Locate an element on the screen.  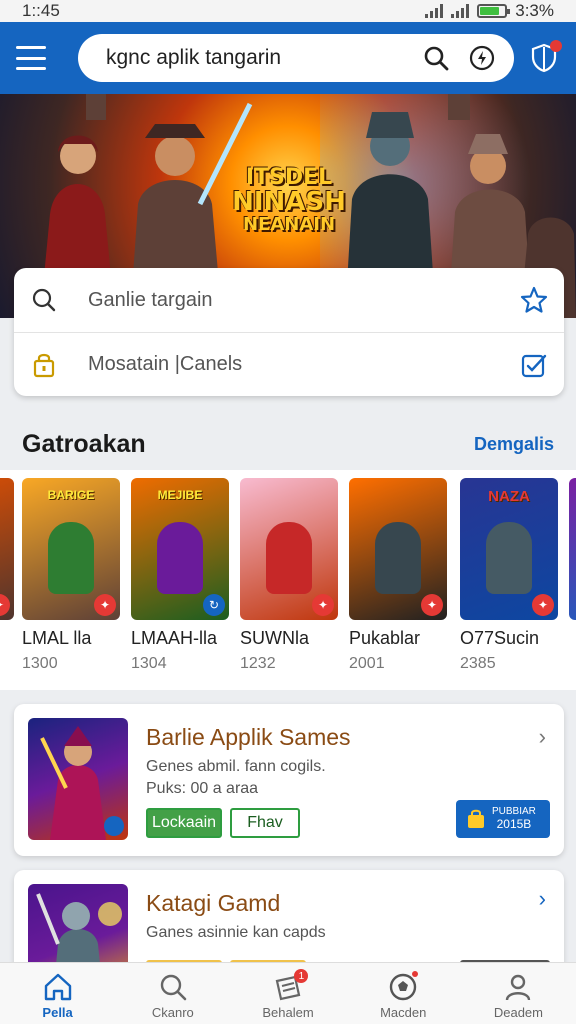
game-name: LMAAH-lla is located at coordinates (174, 638).